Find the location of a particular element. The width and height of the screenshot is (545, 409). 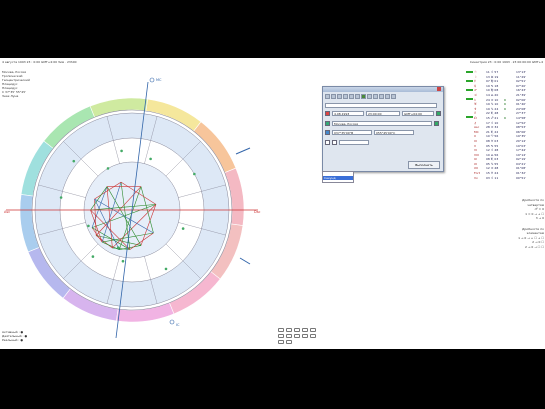

place-row: Москва, Россия is located at coordinates (383, 123).